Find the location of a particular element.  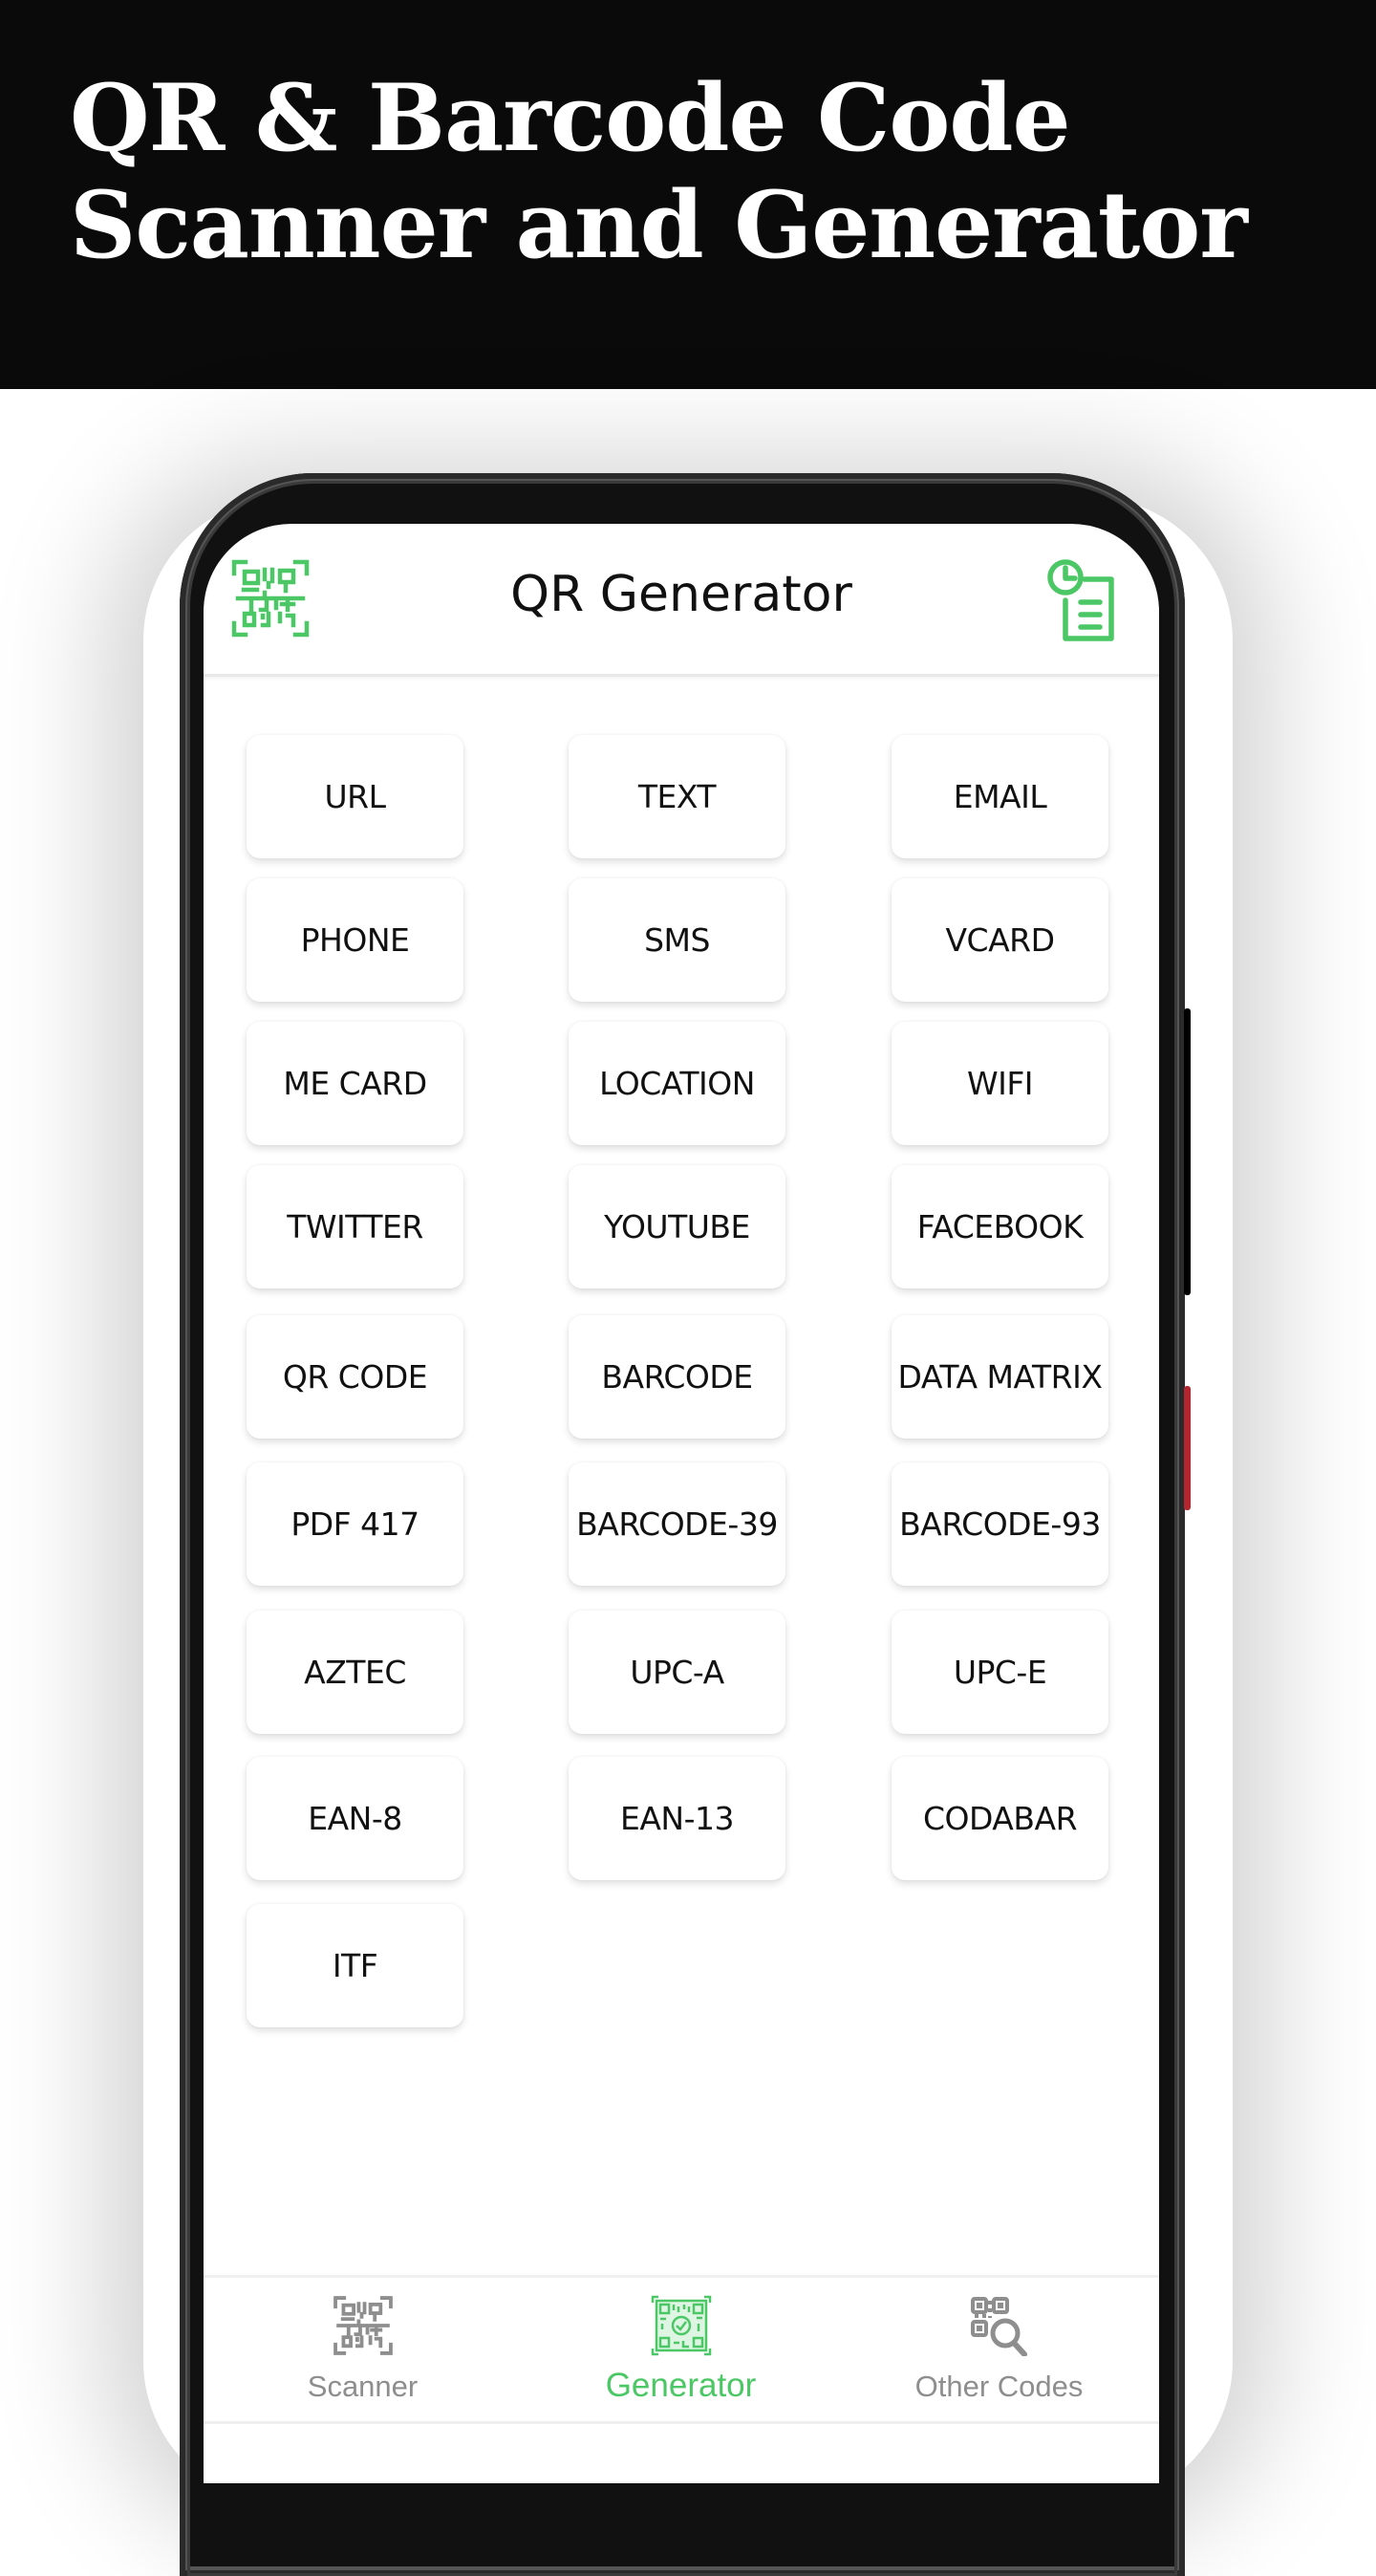

app-header: QR Generator is located at coordinates (682, 600).